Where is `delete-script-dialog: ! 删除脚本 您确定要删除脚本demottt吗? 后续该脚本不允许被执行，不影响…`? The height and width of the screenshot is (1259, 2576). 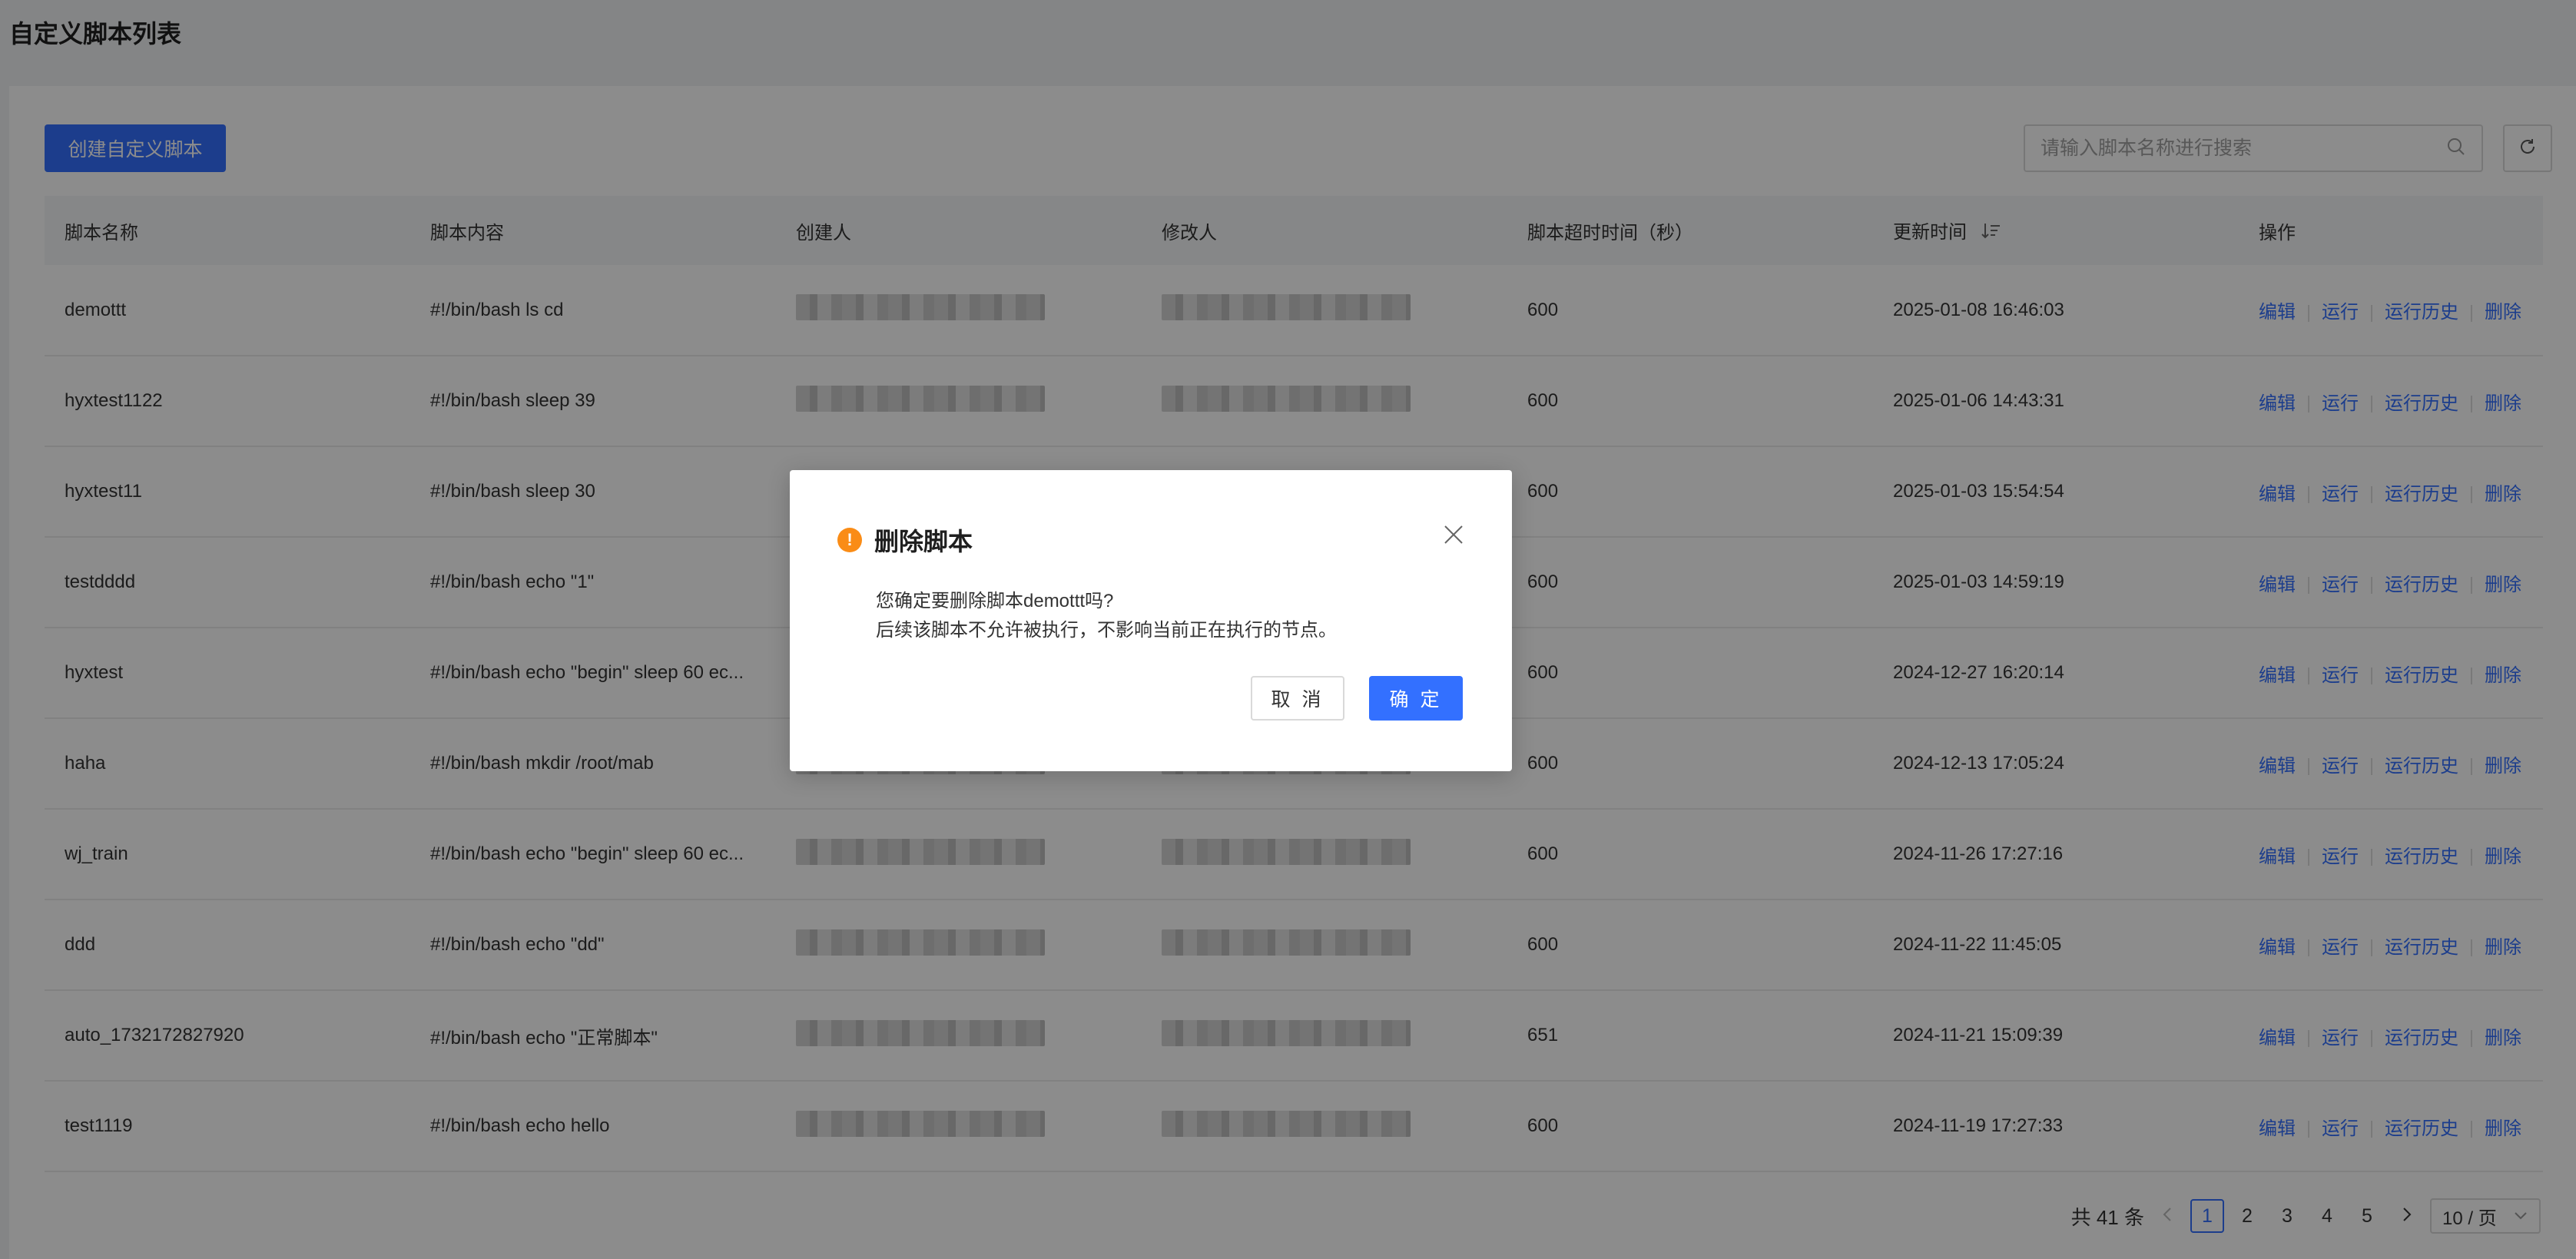
delete-script-dialog: ! 删除脚本 您确定要删除脚本demottt吗? 后续该脚本不允许被执行，不影响… is located at coordinates (1151, 620).